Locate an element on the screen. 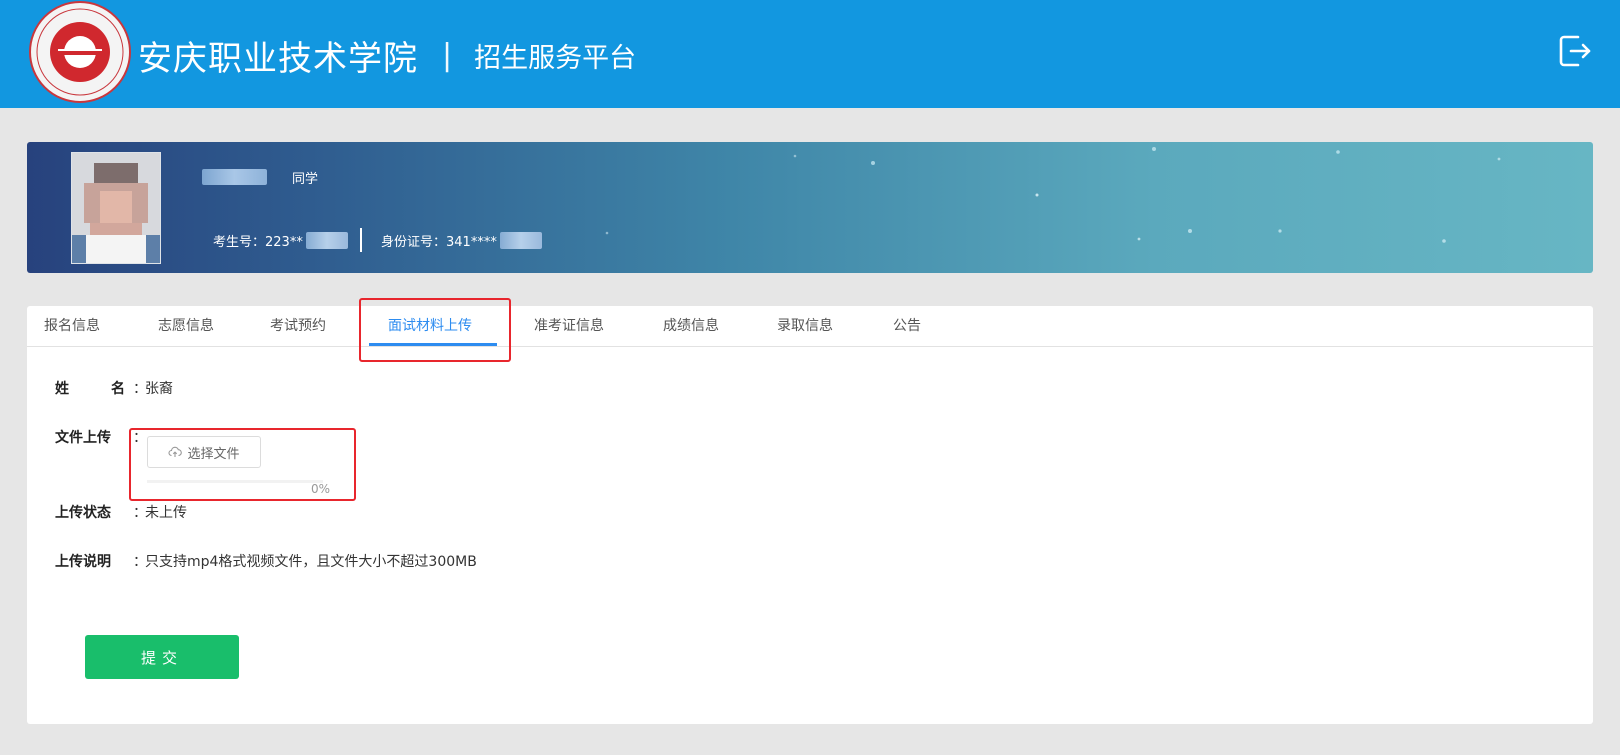  name-label: 姓 名 is located at coordinates (90, 388).